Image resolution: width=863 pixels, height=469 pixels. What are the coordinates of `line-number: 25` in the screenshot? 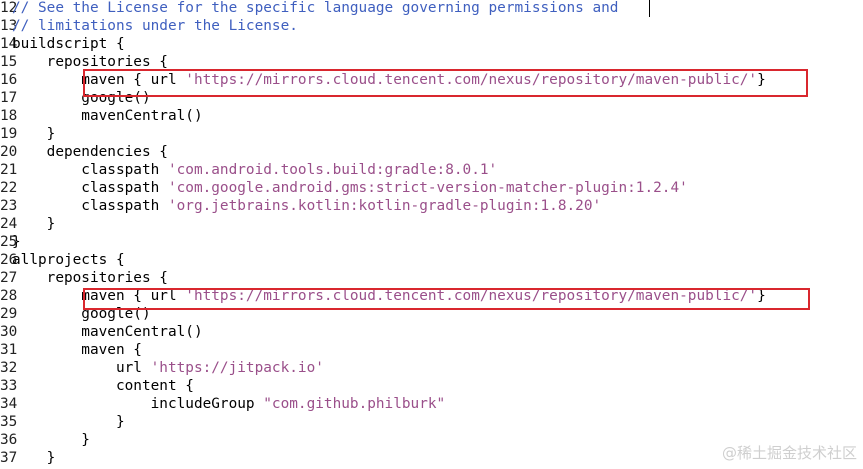 It's located at (9, 242).